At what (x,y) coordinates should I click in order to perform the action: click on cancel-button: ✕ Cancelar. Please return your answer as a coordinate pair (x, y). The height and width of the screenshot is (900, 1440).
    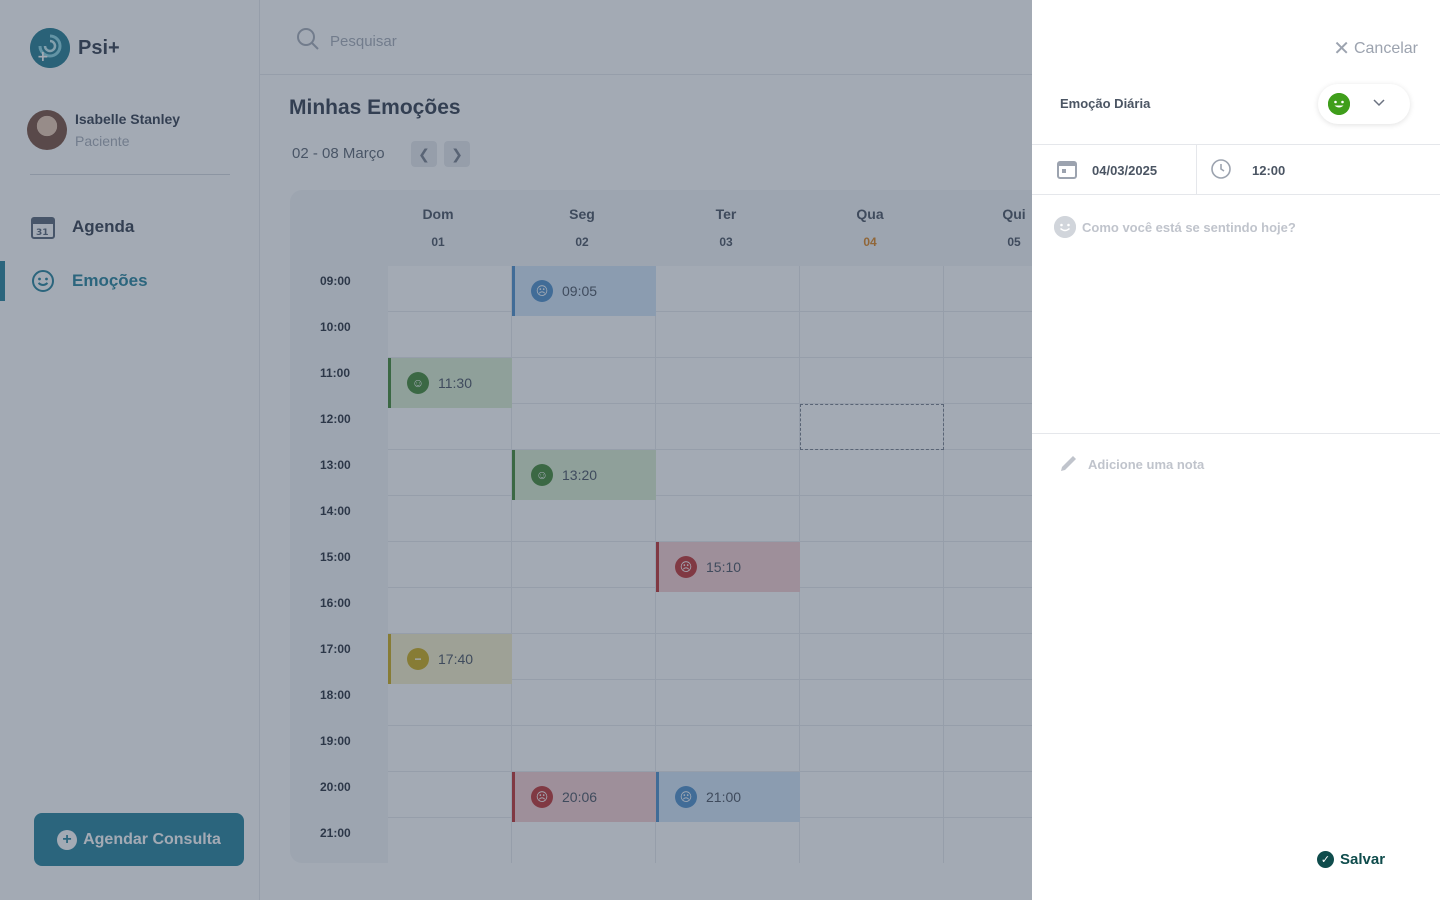
    Looking at the image, I should click on (1375, 48).